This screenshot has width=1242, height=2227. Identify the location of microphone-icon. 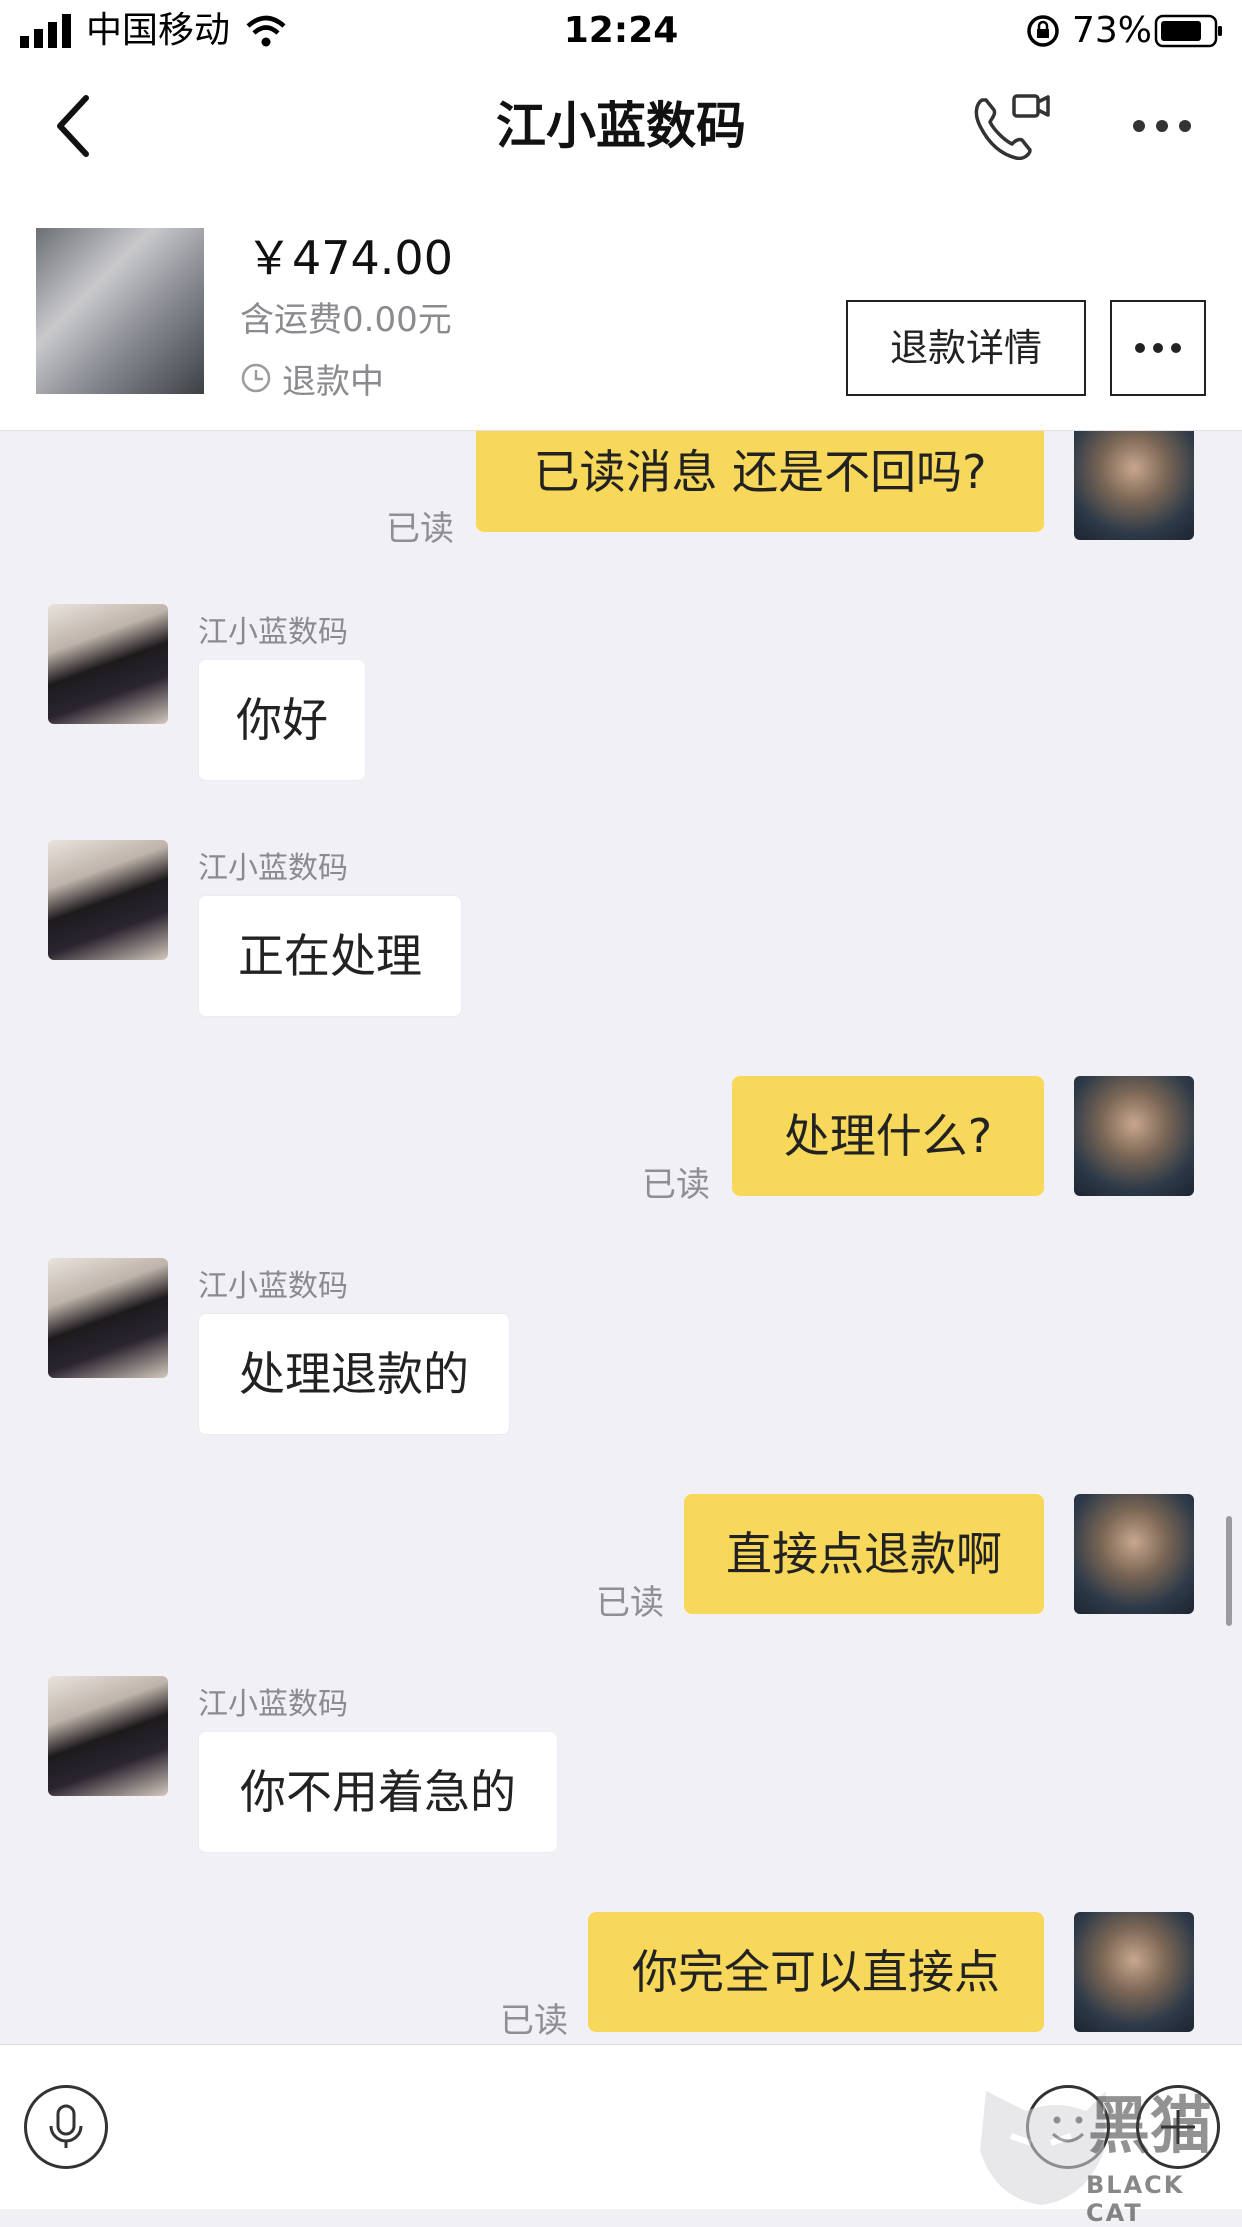
(66, 2126).